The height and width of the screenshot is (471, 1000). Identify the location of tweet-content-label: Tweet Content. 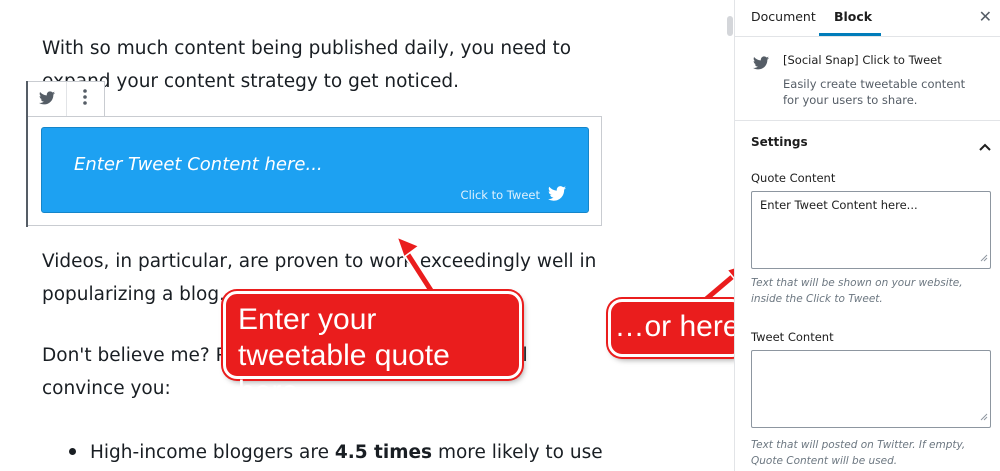
(792, 337).